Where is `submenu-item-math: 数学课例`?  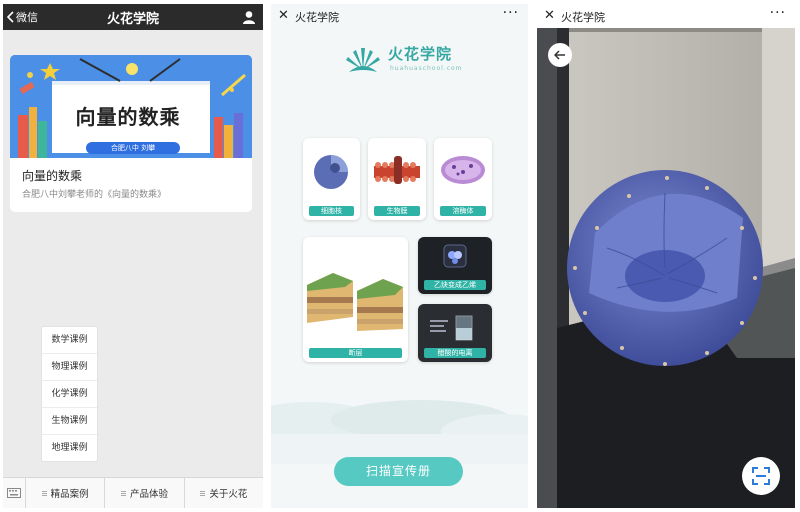
submenu-item-math: 数学课例 is located at coordinates (69, 340).